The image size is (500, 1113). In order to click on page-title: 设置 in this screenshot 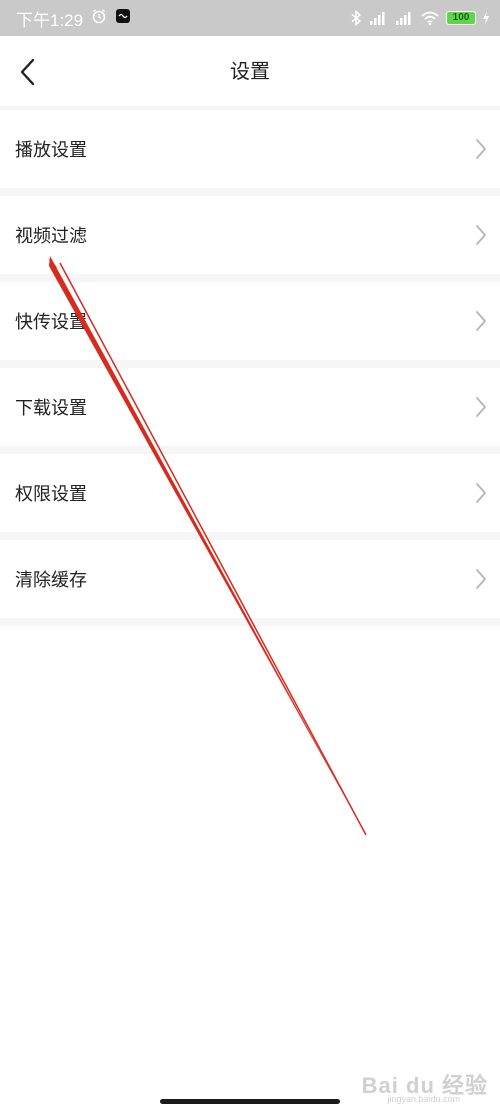, I will do `click(250, 71)`.